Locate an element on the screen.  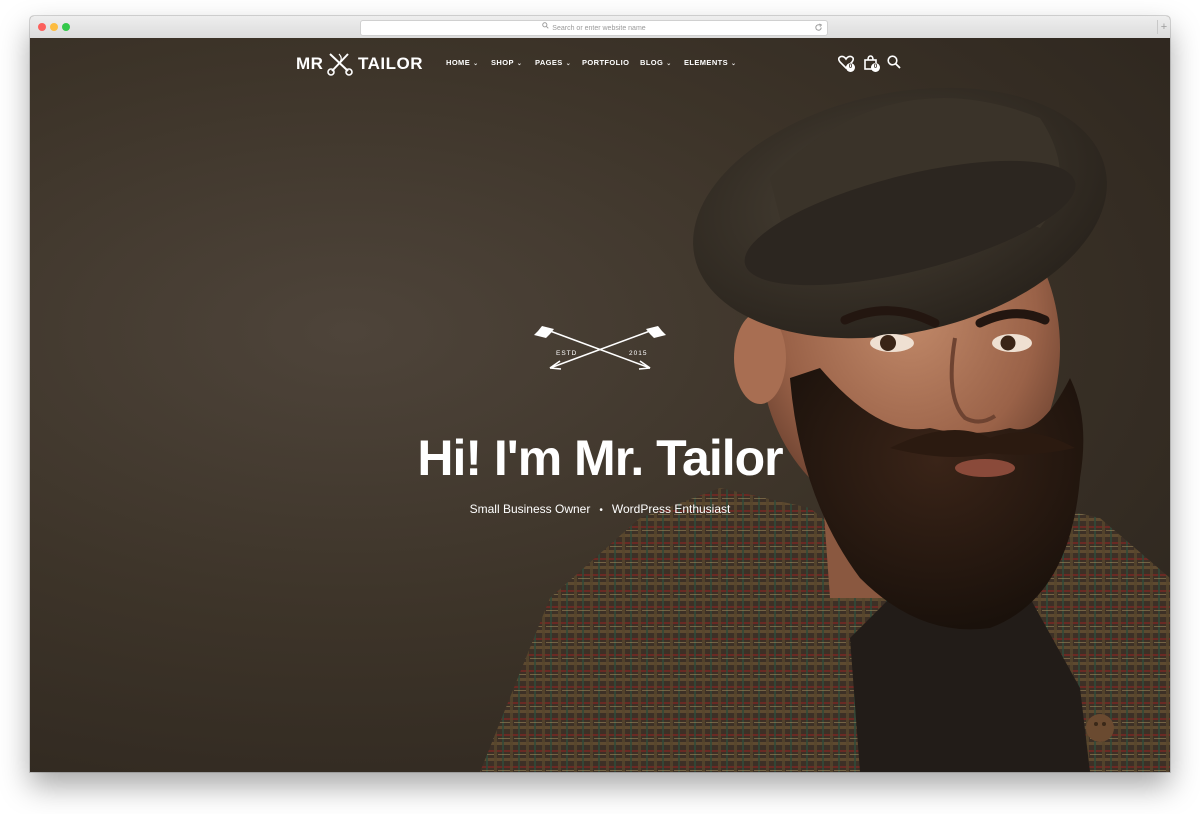
nav-item-blog: BLOG ⌄ is located at coordinates (656, 62).